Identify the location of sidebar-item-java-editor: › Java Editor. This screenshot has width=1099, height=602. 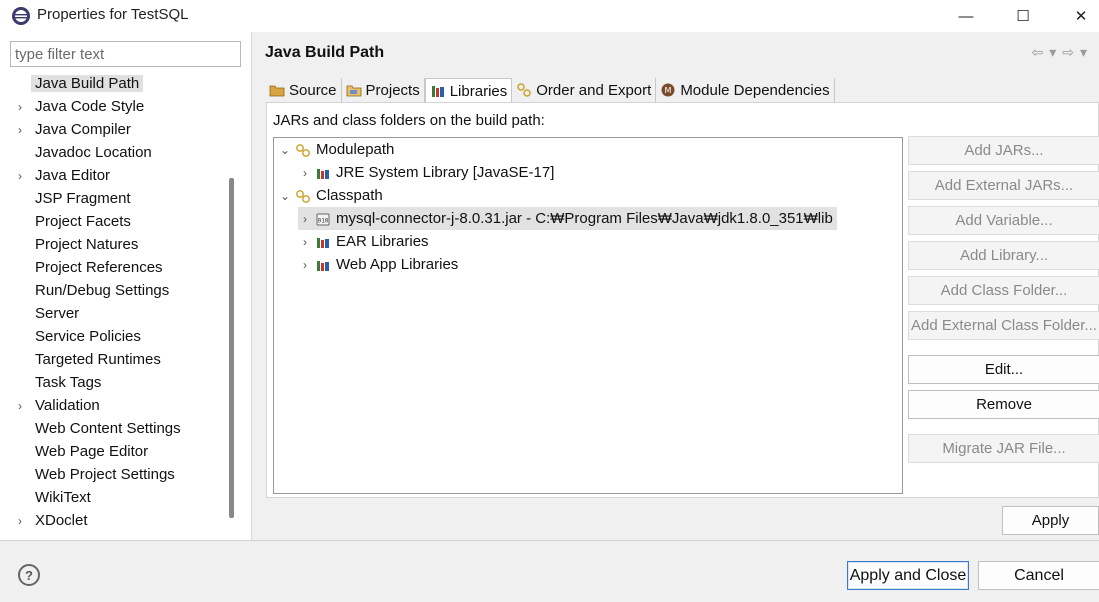
(120, 175).